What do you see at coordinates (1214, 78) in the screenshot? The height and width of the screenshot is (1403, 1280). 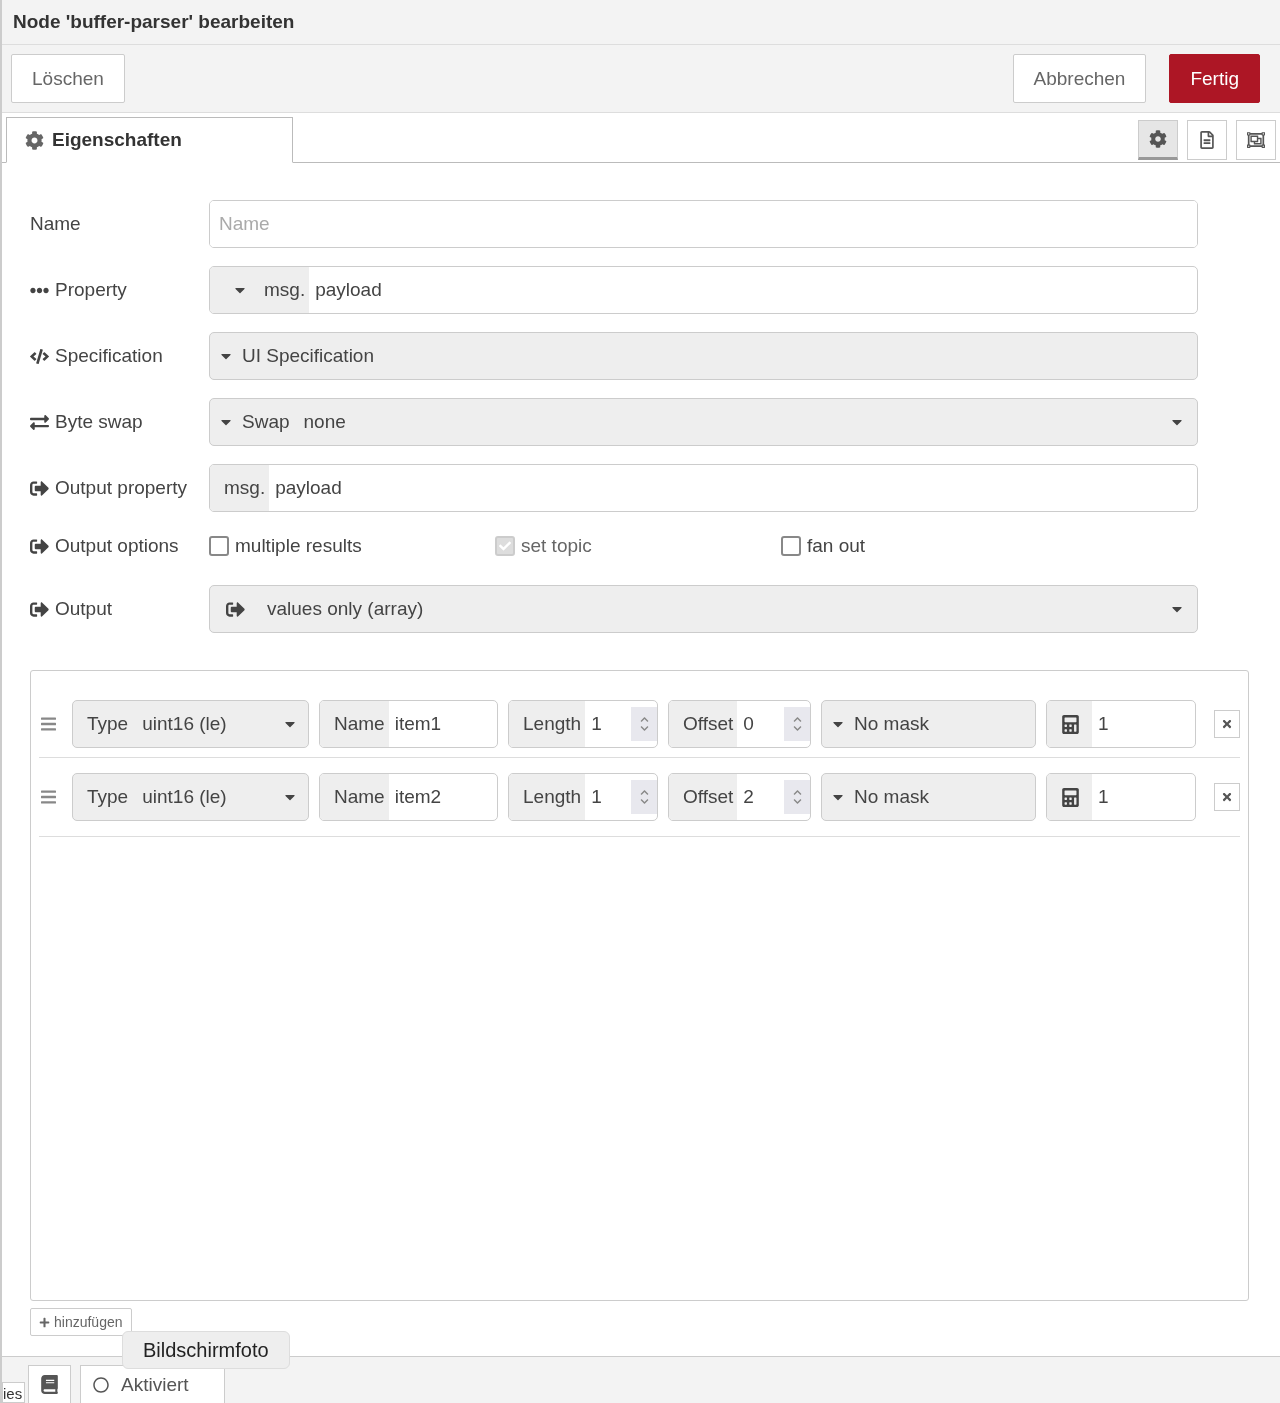 I see `done-button: Fertig` at bounding box center [1214, 78].